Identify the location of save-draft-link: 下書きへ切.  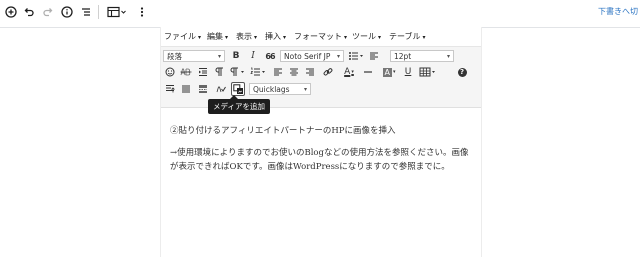
(618, 11).